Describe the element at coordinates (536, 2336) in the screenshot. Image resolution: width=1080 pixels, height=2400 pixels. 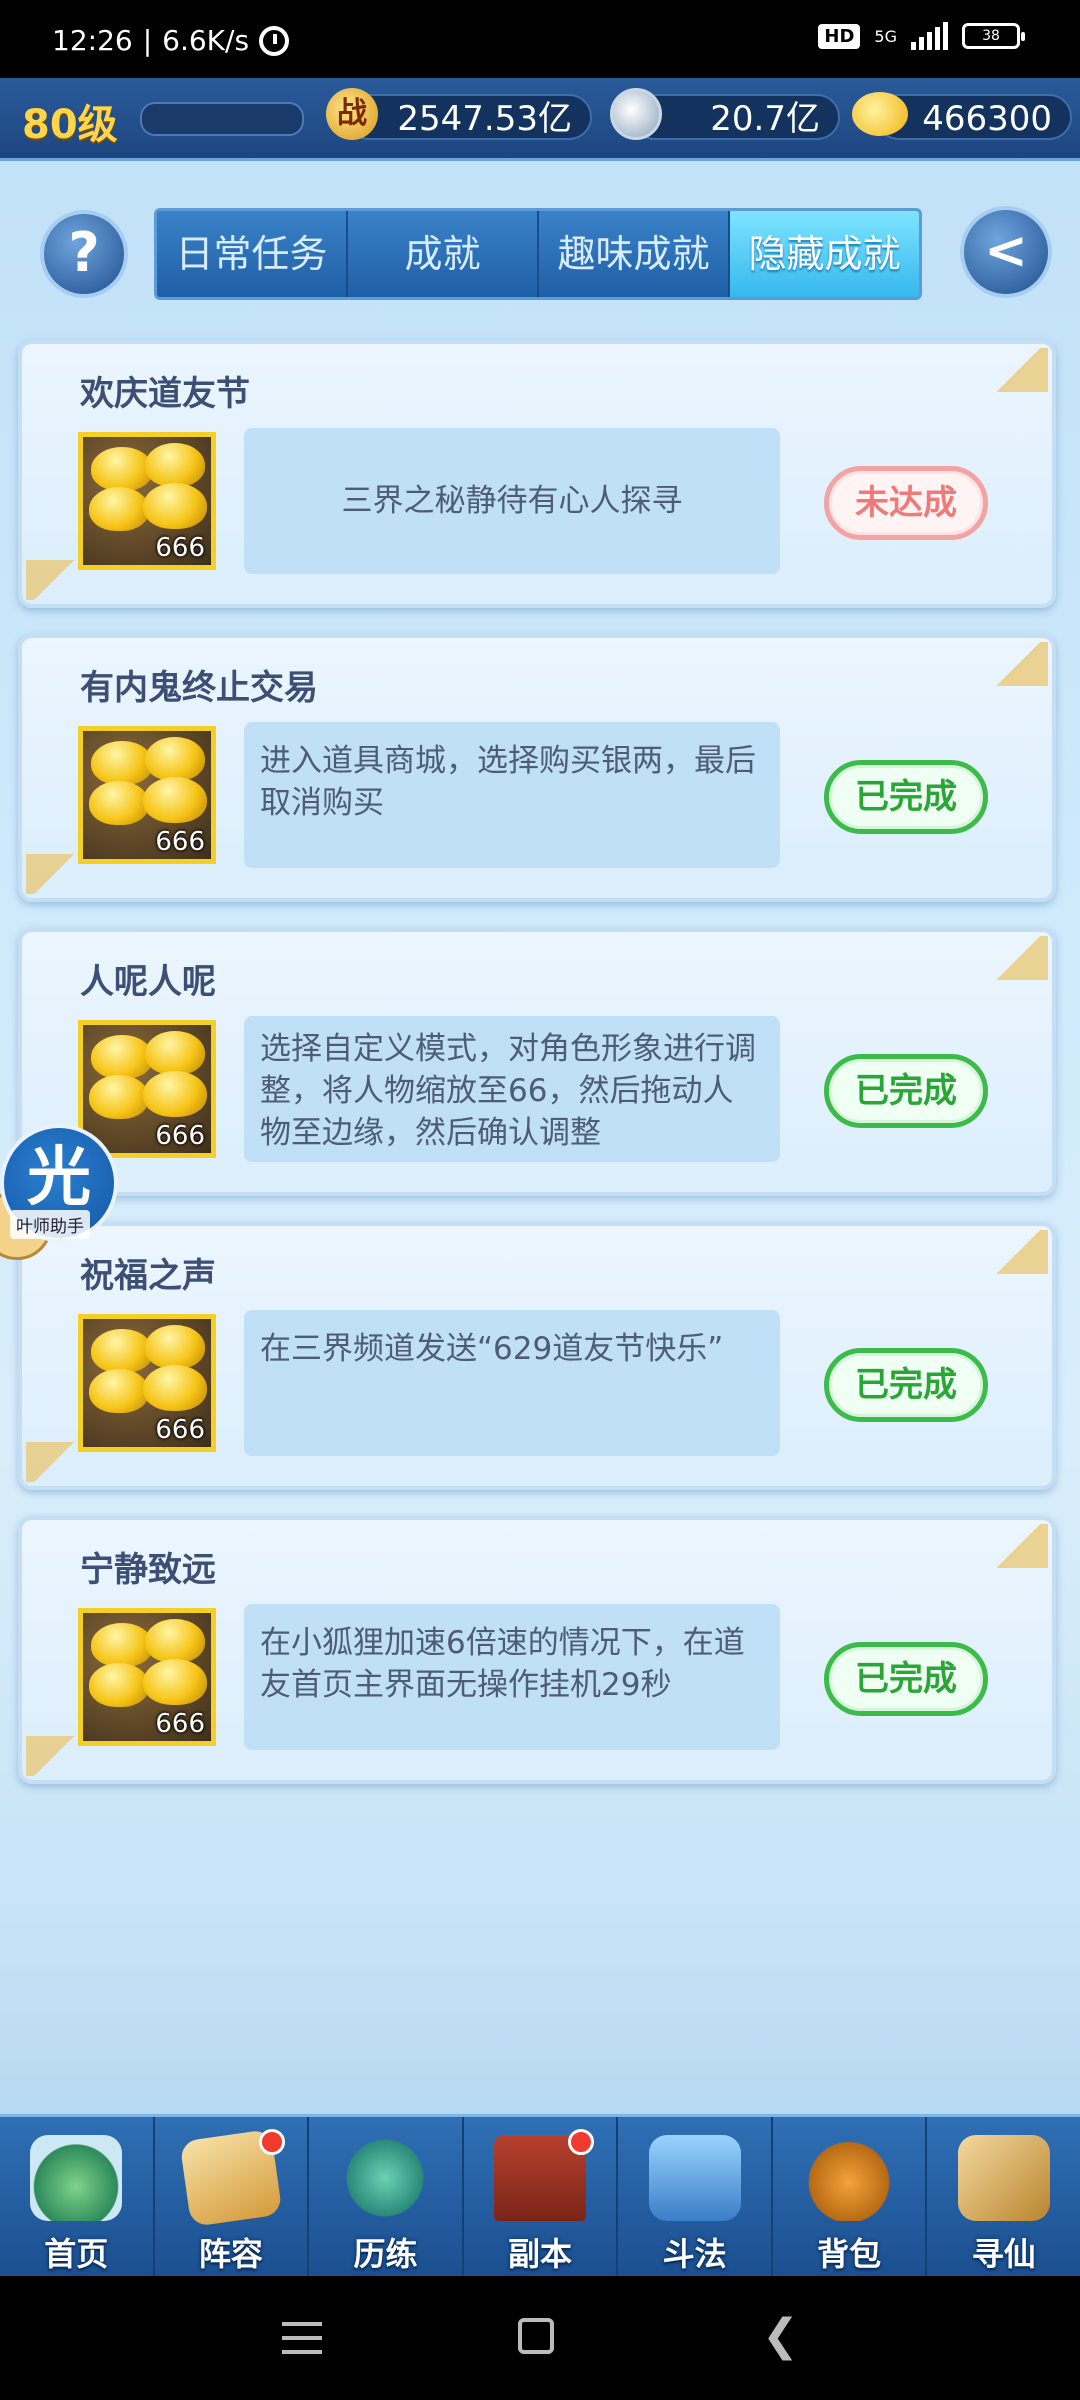
I see `home-icon` at that location.